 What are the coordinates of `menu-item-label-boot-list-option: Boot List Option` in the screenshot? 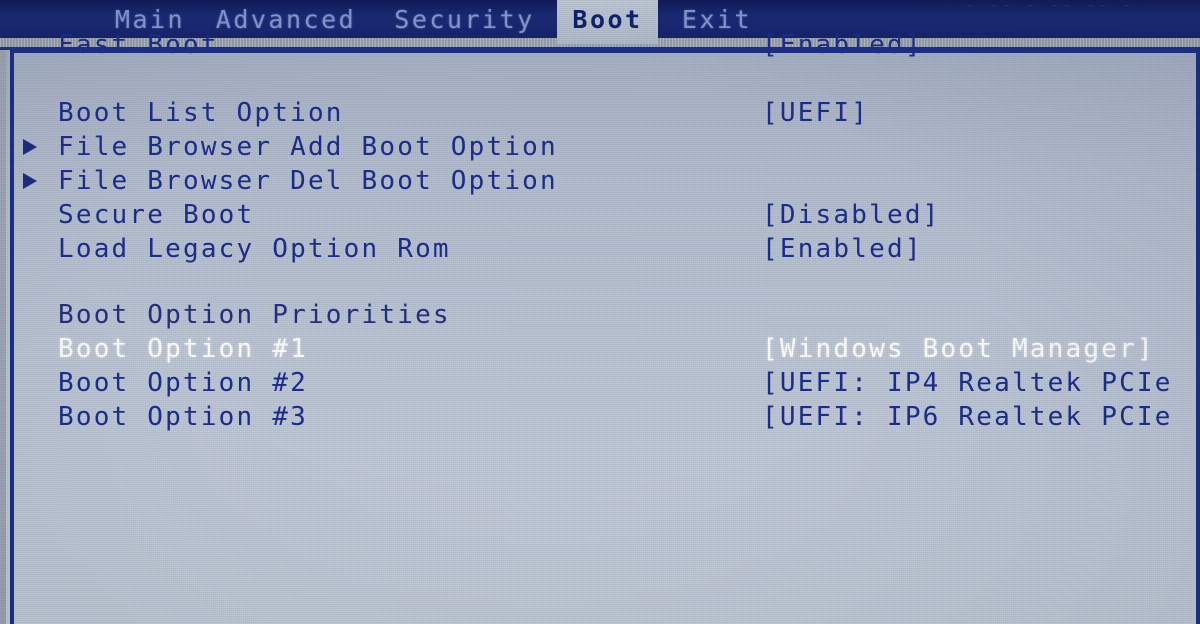 It's located at (201, 113).